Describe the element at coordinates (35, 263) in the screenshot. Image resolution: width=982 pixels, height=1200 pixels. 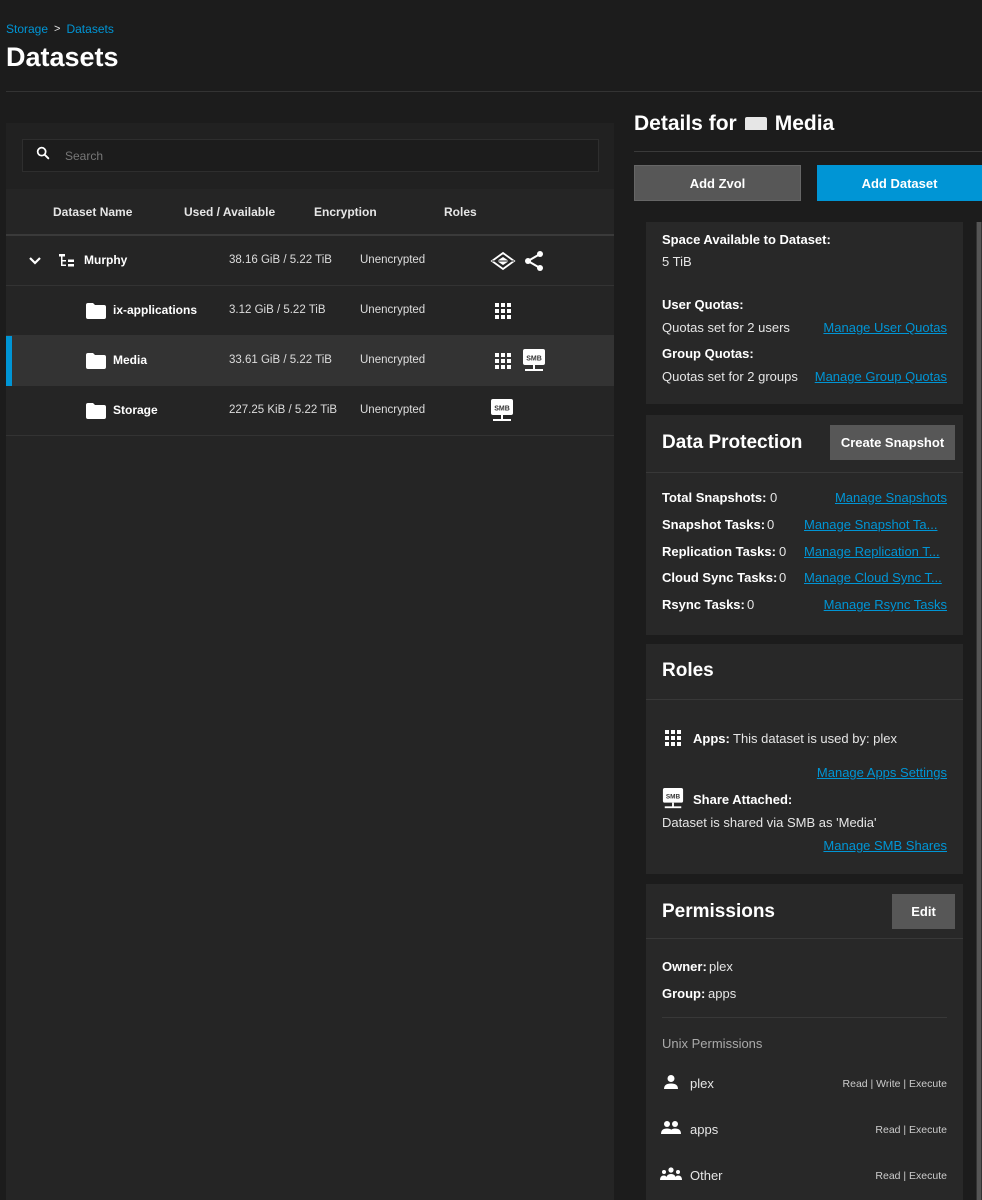
I see `chevron-down-icon` at that location.